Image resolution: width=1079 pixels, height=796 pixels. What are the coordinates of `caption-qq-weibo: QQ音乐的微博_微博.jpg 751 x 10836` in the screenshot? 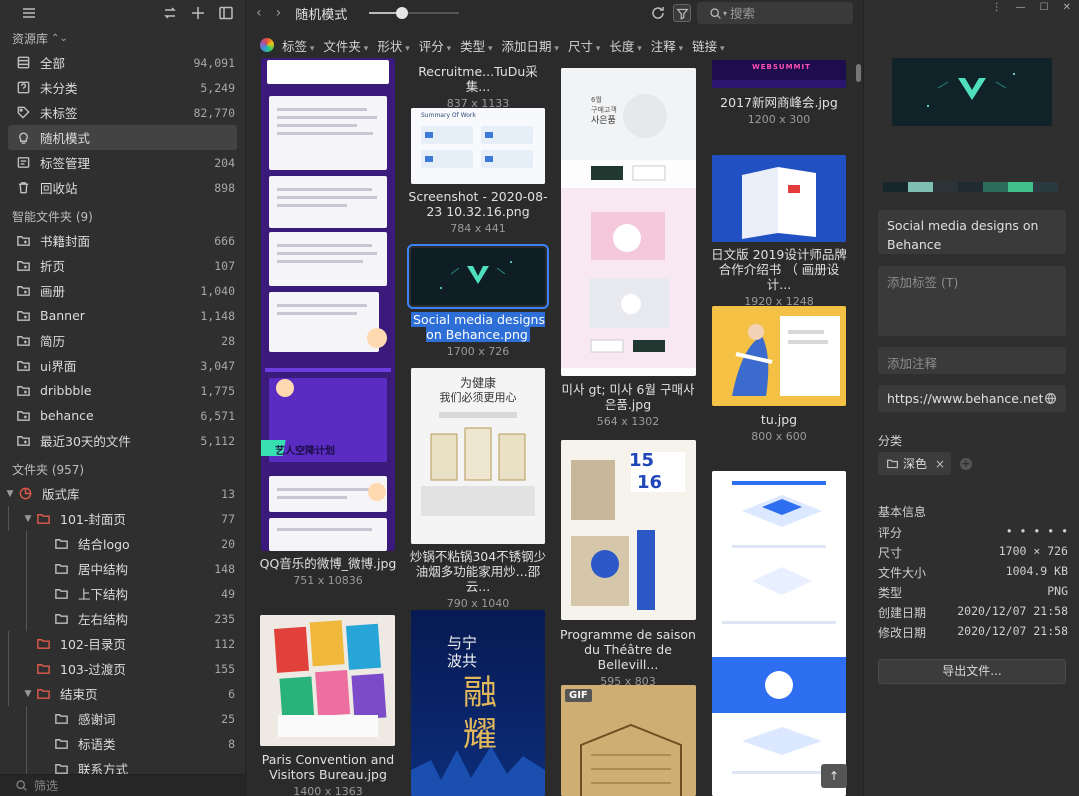 It's located at (328, 572).